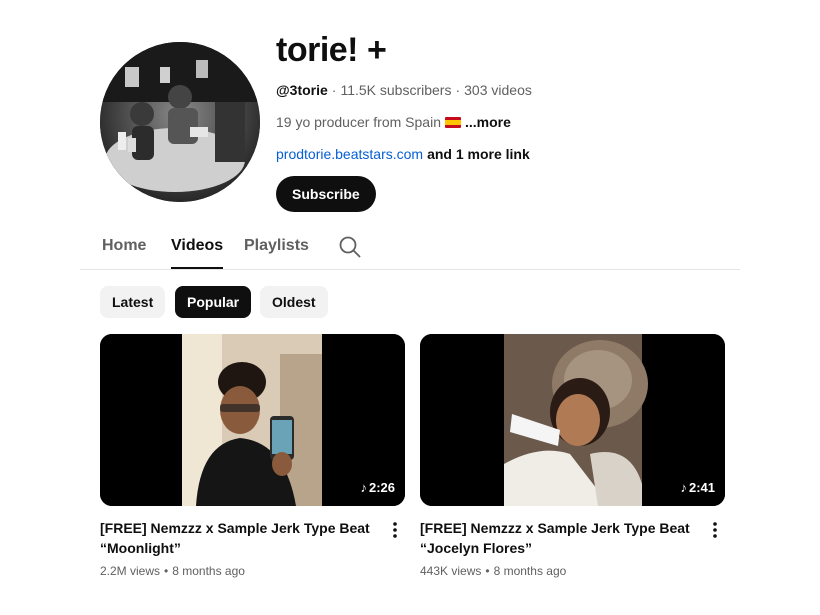 The width and height of the screenshot is (820, 615). Describe the element at coordinates (358, 122) in the screenshot. I see `description-text: 19 yo producer from Spain` at that location.